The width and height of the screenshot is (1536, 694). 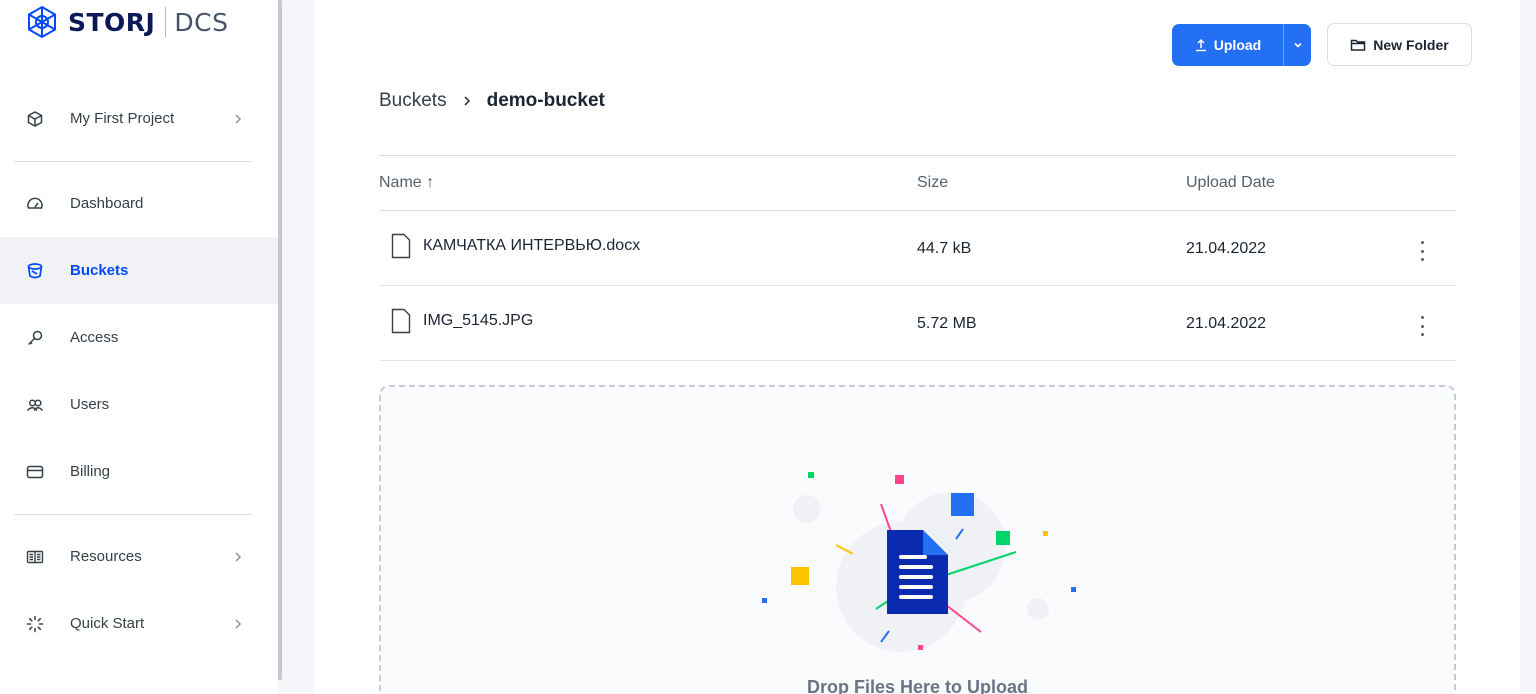 What do you see at coordinates (917, 685) in the screenshot?
I see `dropzone-label: Drop Files Here to Upload` at bounding box center [917, 685].